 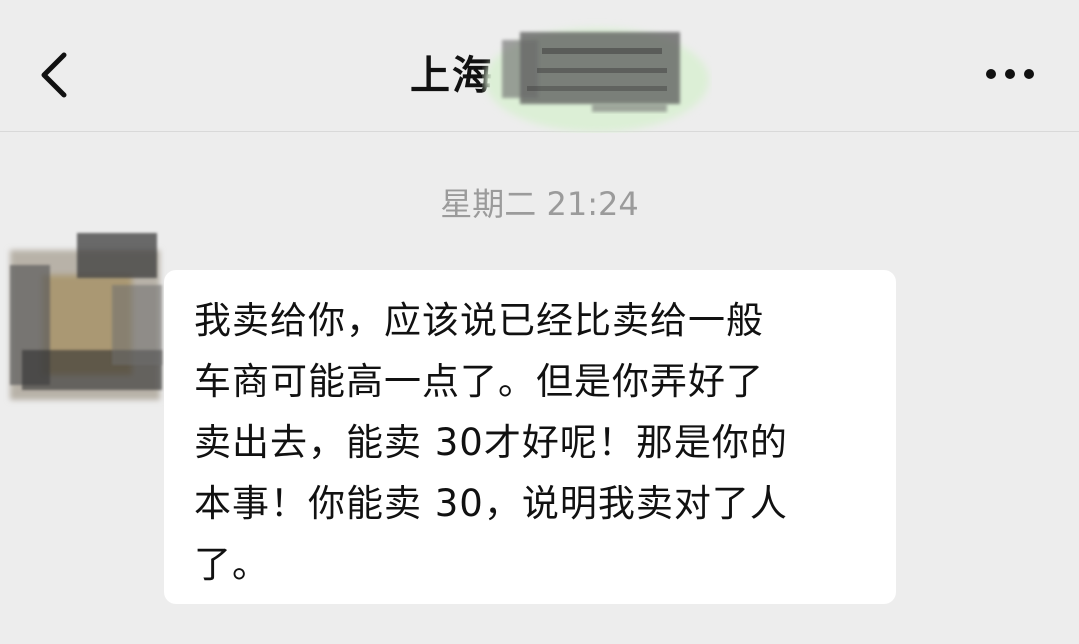 I want to click on back-button, so click(x=55, y=75).